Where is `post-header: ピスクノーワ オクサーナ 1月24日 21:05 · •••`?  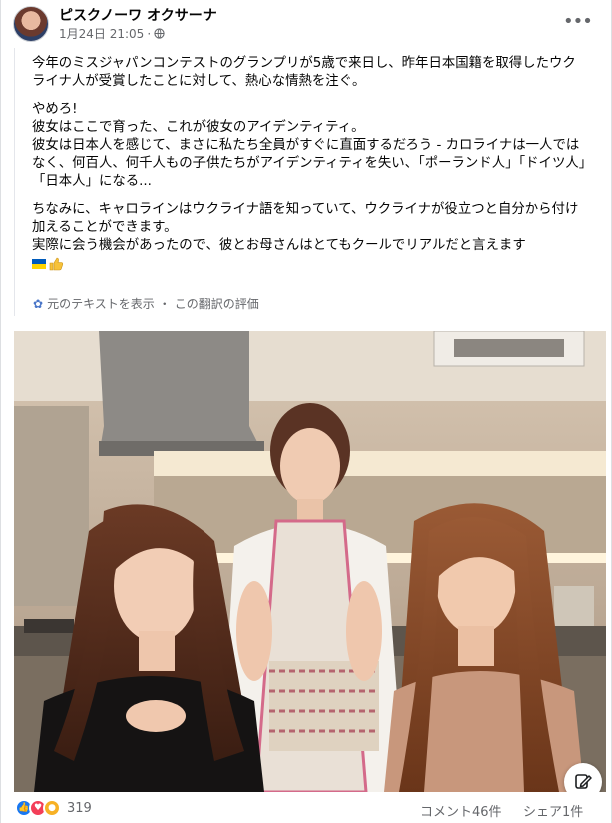
post-header: ピスクノーワ オクサーナ 1月24日 21:05 · ••• is located at coordinates (306, 24).